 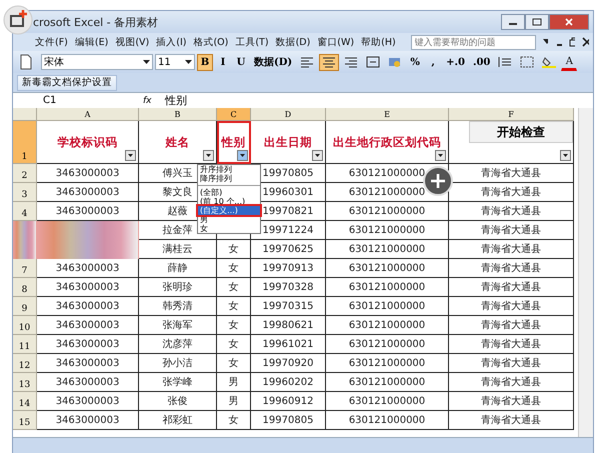 I want to click on menu-item: 视图(V), so click(x=132, y=42).